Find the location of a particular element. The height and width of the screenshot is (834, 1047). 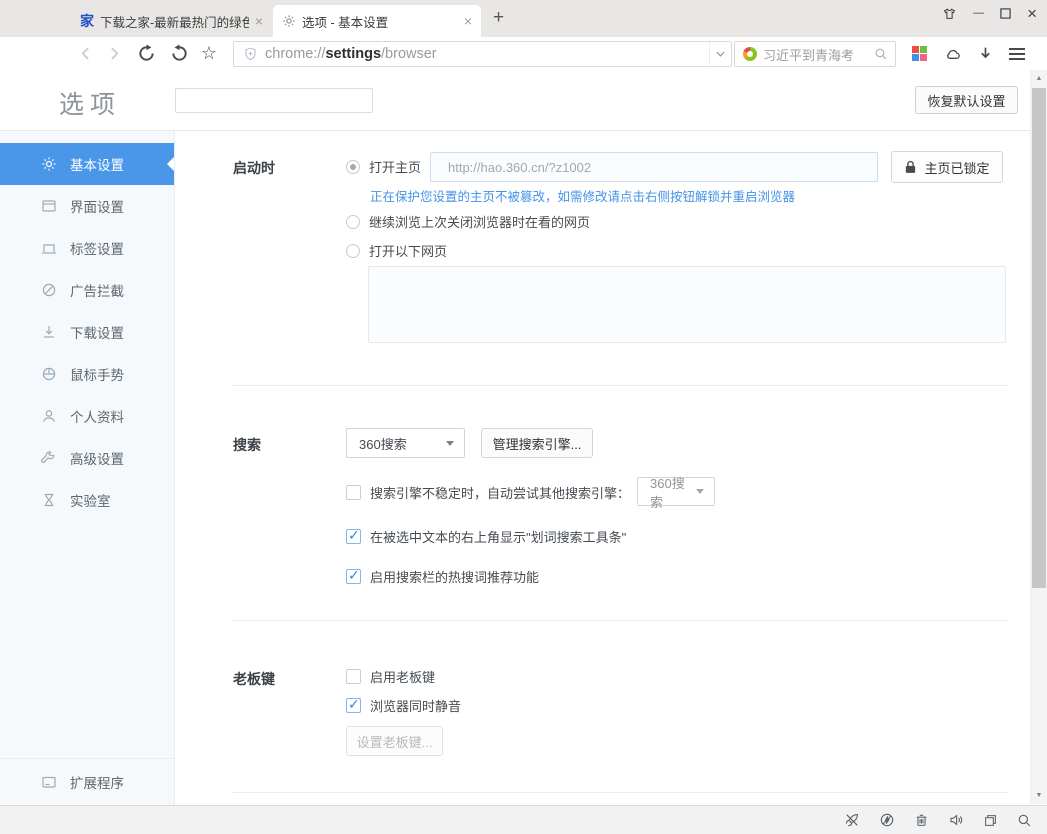

tab-title: 选项 - 基本设置 is located at coordinates (345, 22).